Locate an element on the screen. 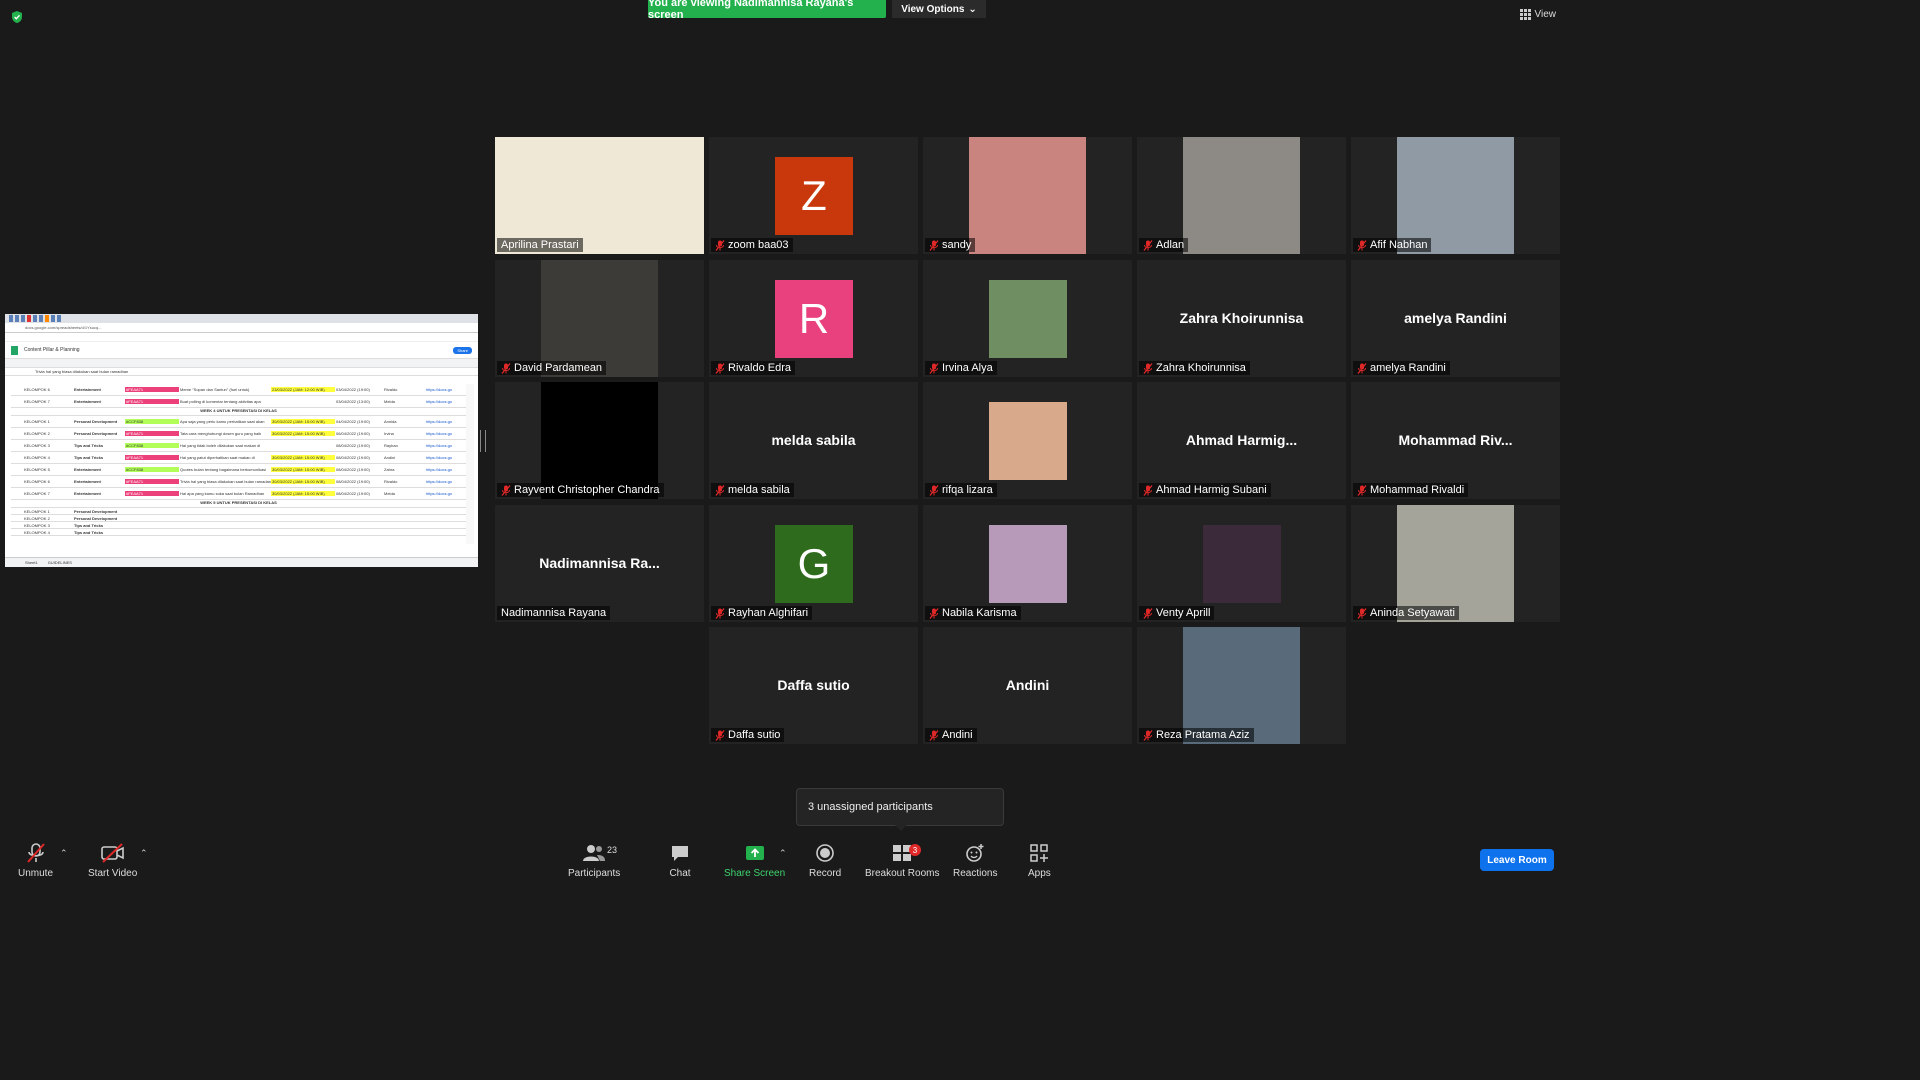 The height and width of the screenshot is (1080, 1920). participant-tile: G Rayhan Alghifari is located at coordinates (813, 563).